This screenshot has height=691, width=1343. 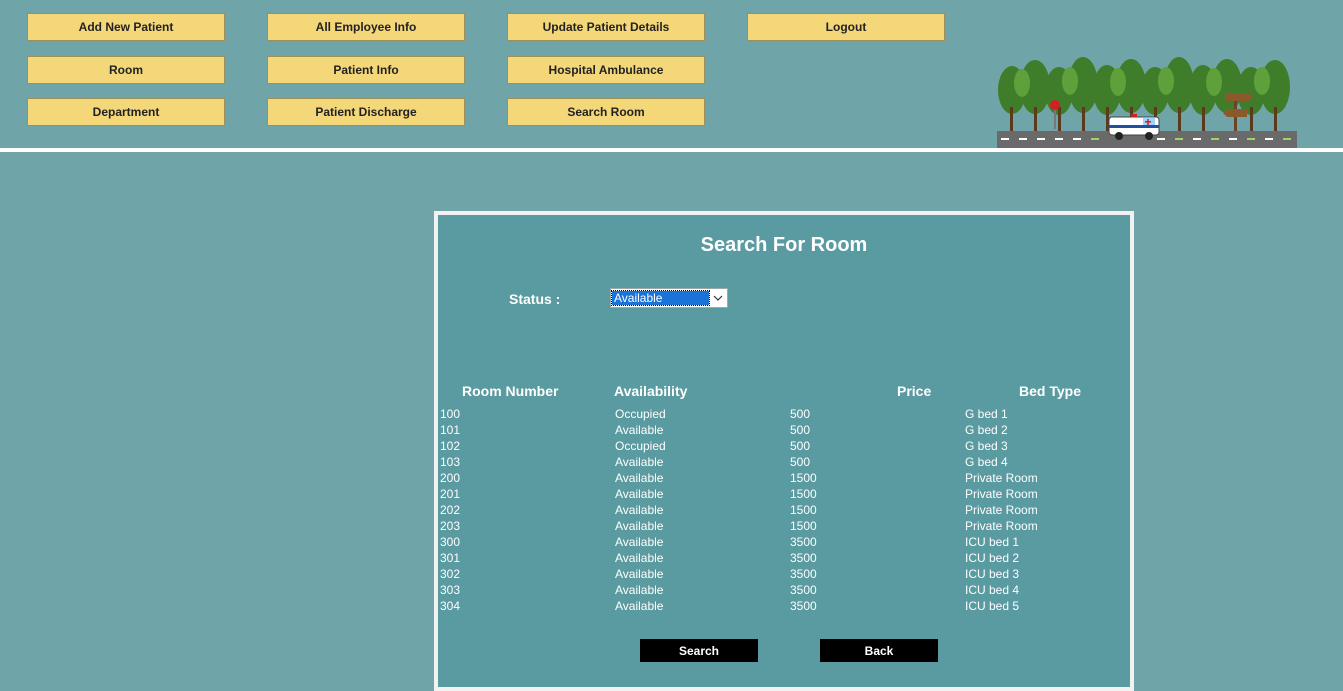 I want to click on room-number-cell: 302, so click(x=450, y=574).